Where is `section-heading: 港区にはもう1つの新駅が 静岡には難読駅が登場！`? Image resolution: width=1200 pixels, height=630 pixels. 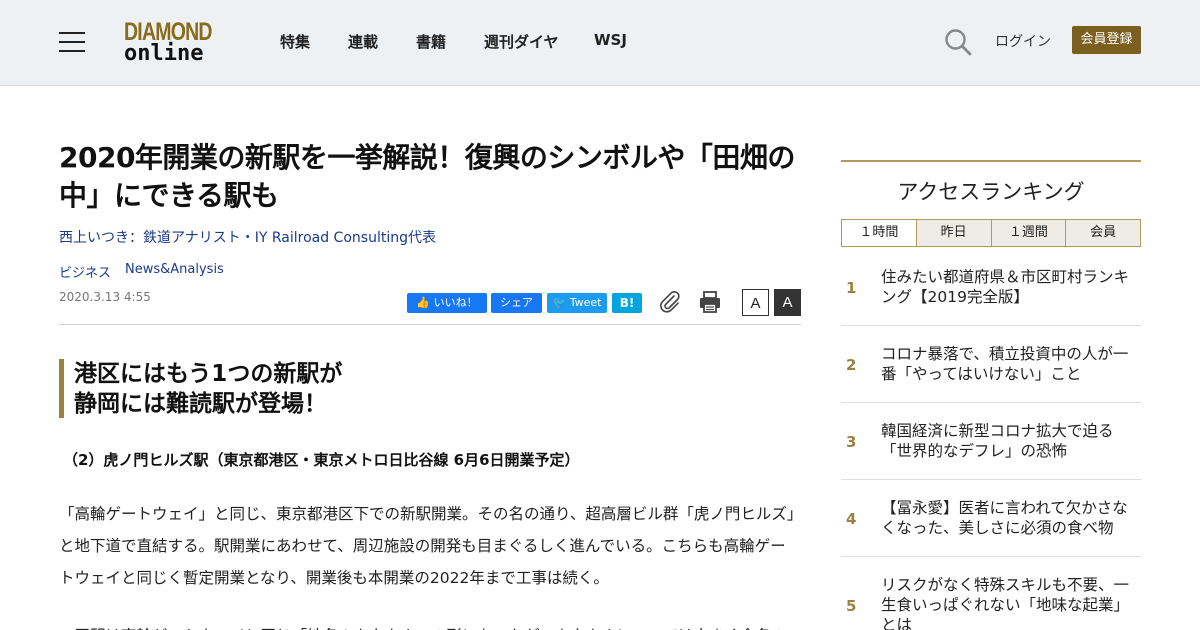 section-heading: 港区にはもう1つの新駅が 静岡には難読駅が登場！ is located at coordinates (430, 388).